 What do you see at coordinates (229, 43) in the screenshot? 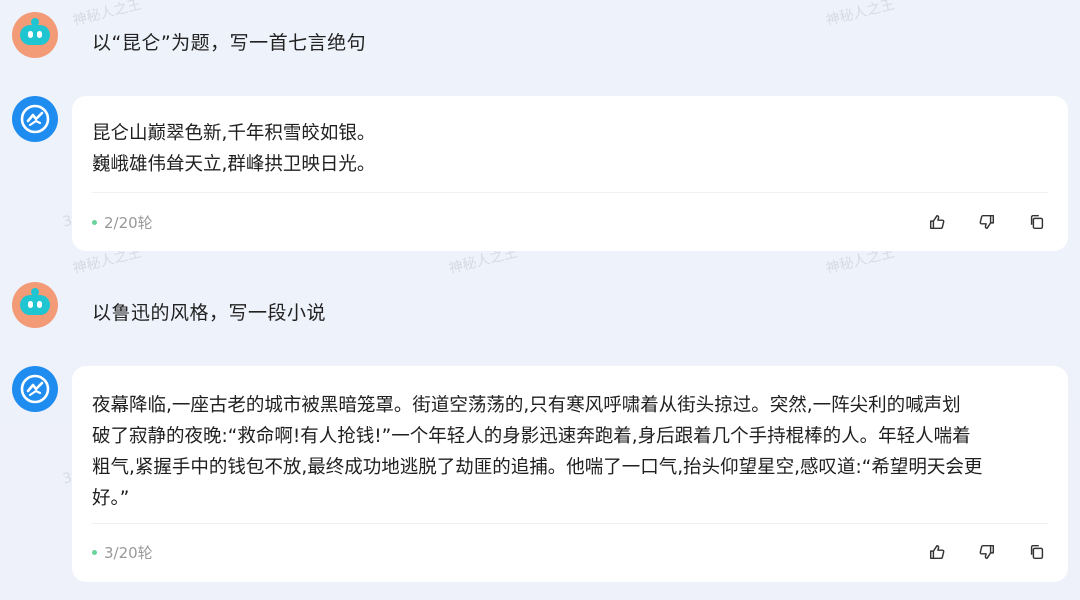
I see `user-message: 以“昆仑”为题，写一首七言绝句` at bounding box center [229, 43].